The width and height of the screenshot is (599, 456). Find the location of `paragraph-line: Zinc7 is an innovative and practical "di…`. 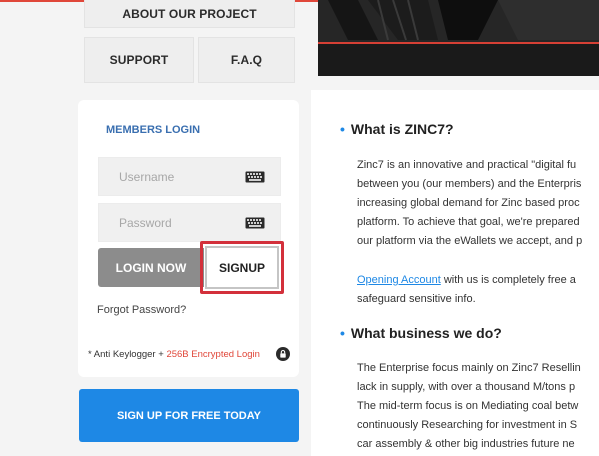

paragraph-line: Zinc7 is an innovative and practical "di… is located at coordinates (467, 165).